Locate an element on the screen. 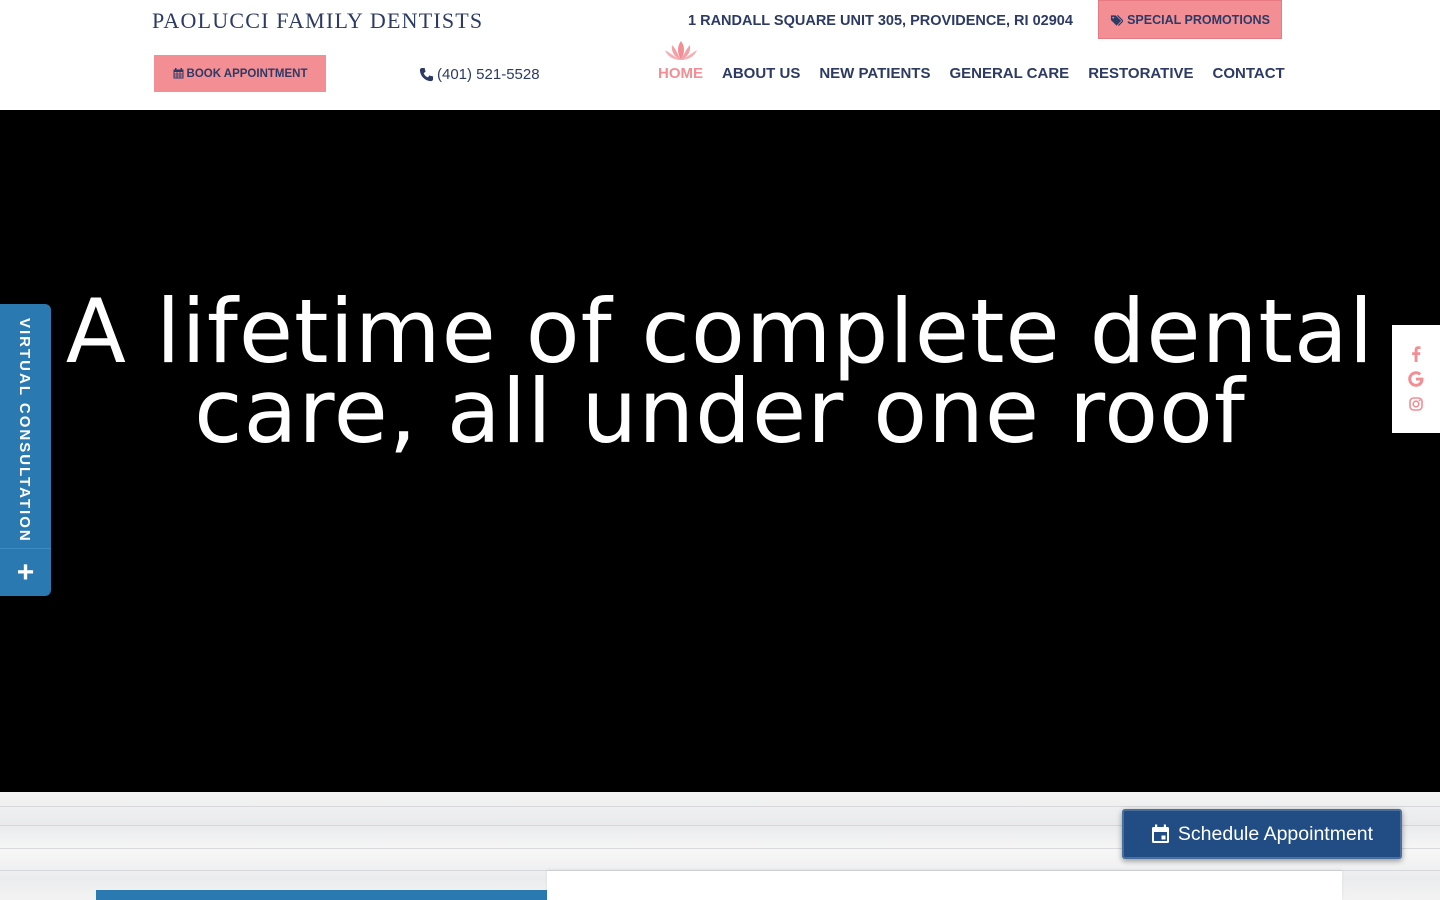 The width and height of the screenshot is (1440, 900). nav-new-patients: NEW PATIENTS is located at coordinates (874, 73).